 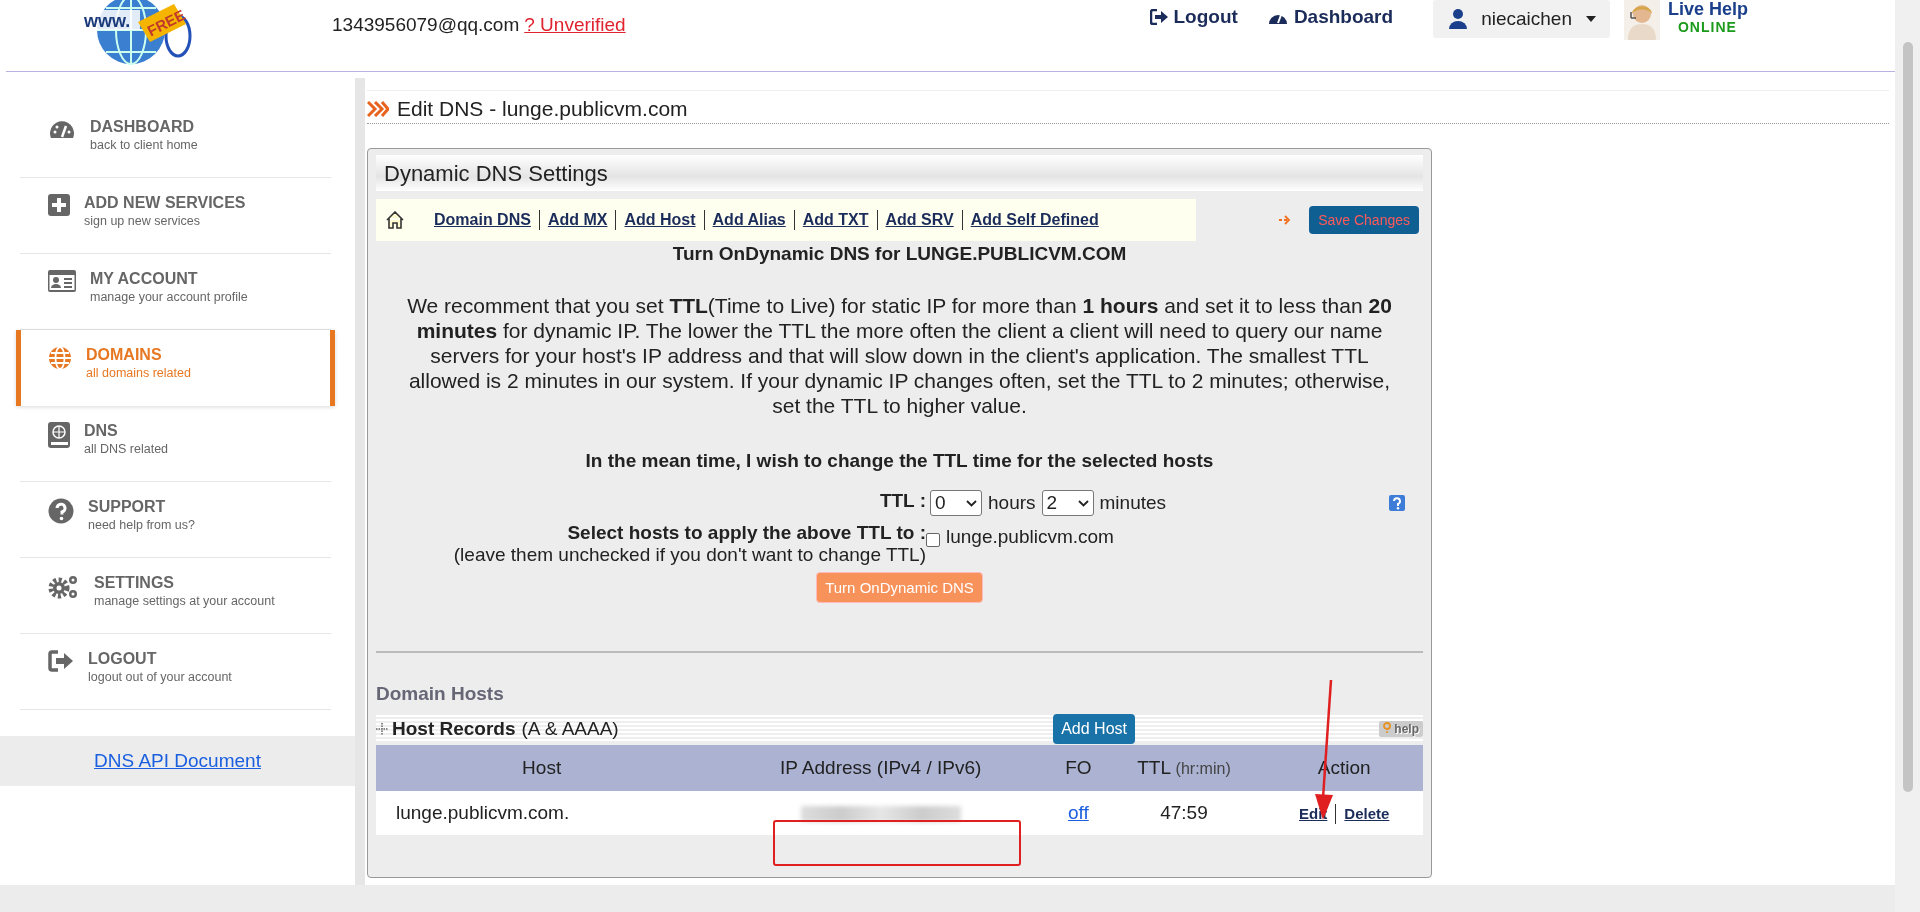 What do you see at coordinates (1094, 729) in the screenshot?
I see `add-host-button: Add Host` at bounding box center [1094, 729].